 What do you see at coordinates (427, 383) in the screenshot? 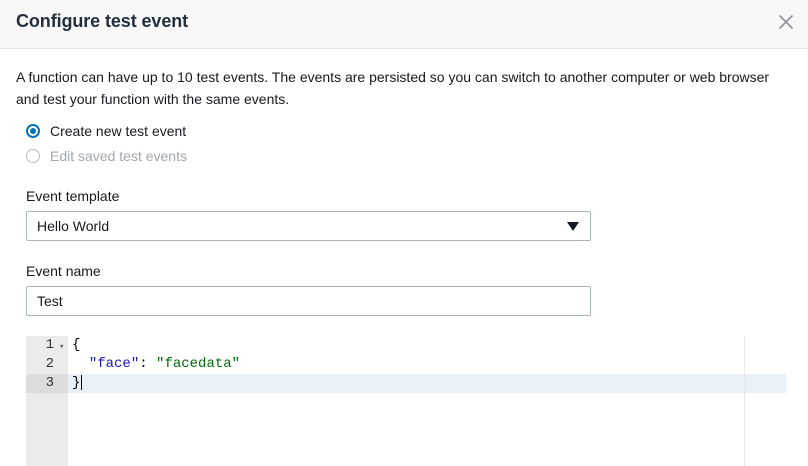
I see `editor-active-line` at bounding box center [427, 383].